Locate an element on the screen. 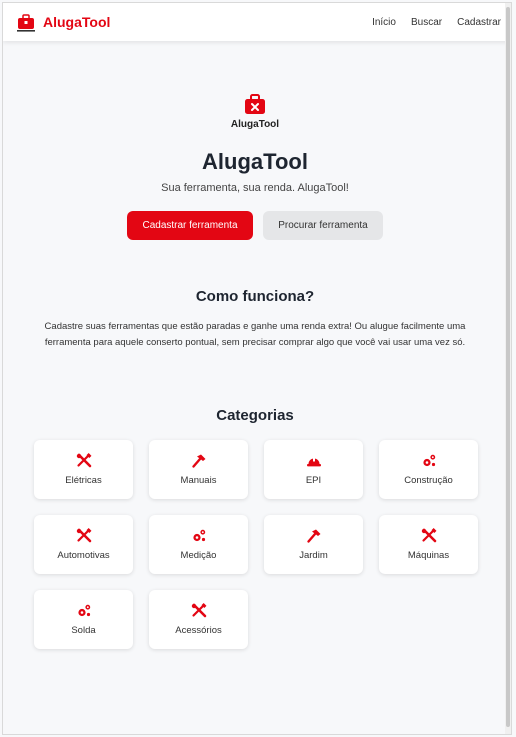 Image resolution: width=516 pixels, height=737 pixels. category-card-epi: EPI is located at coordinates (313, 469).